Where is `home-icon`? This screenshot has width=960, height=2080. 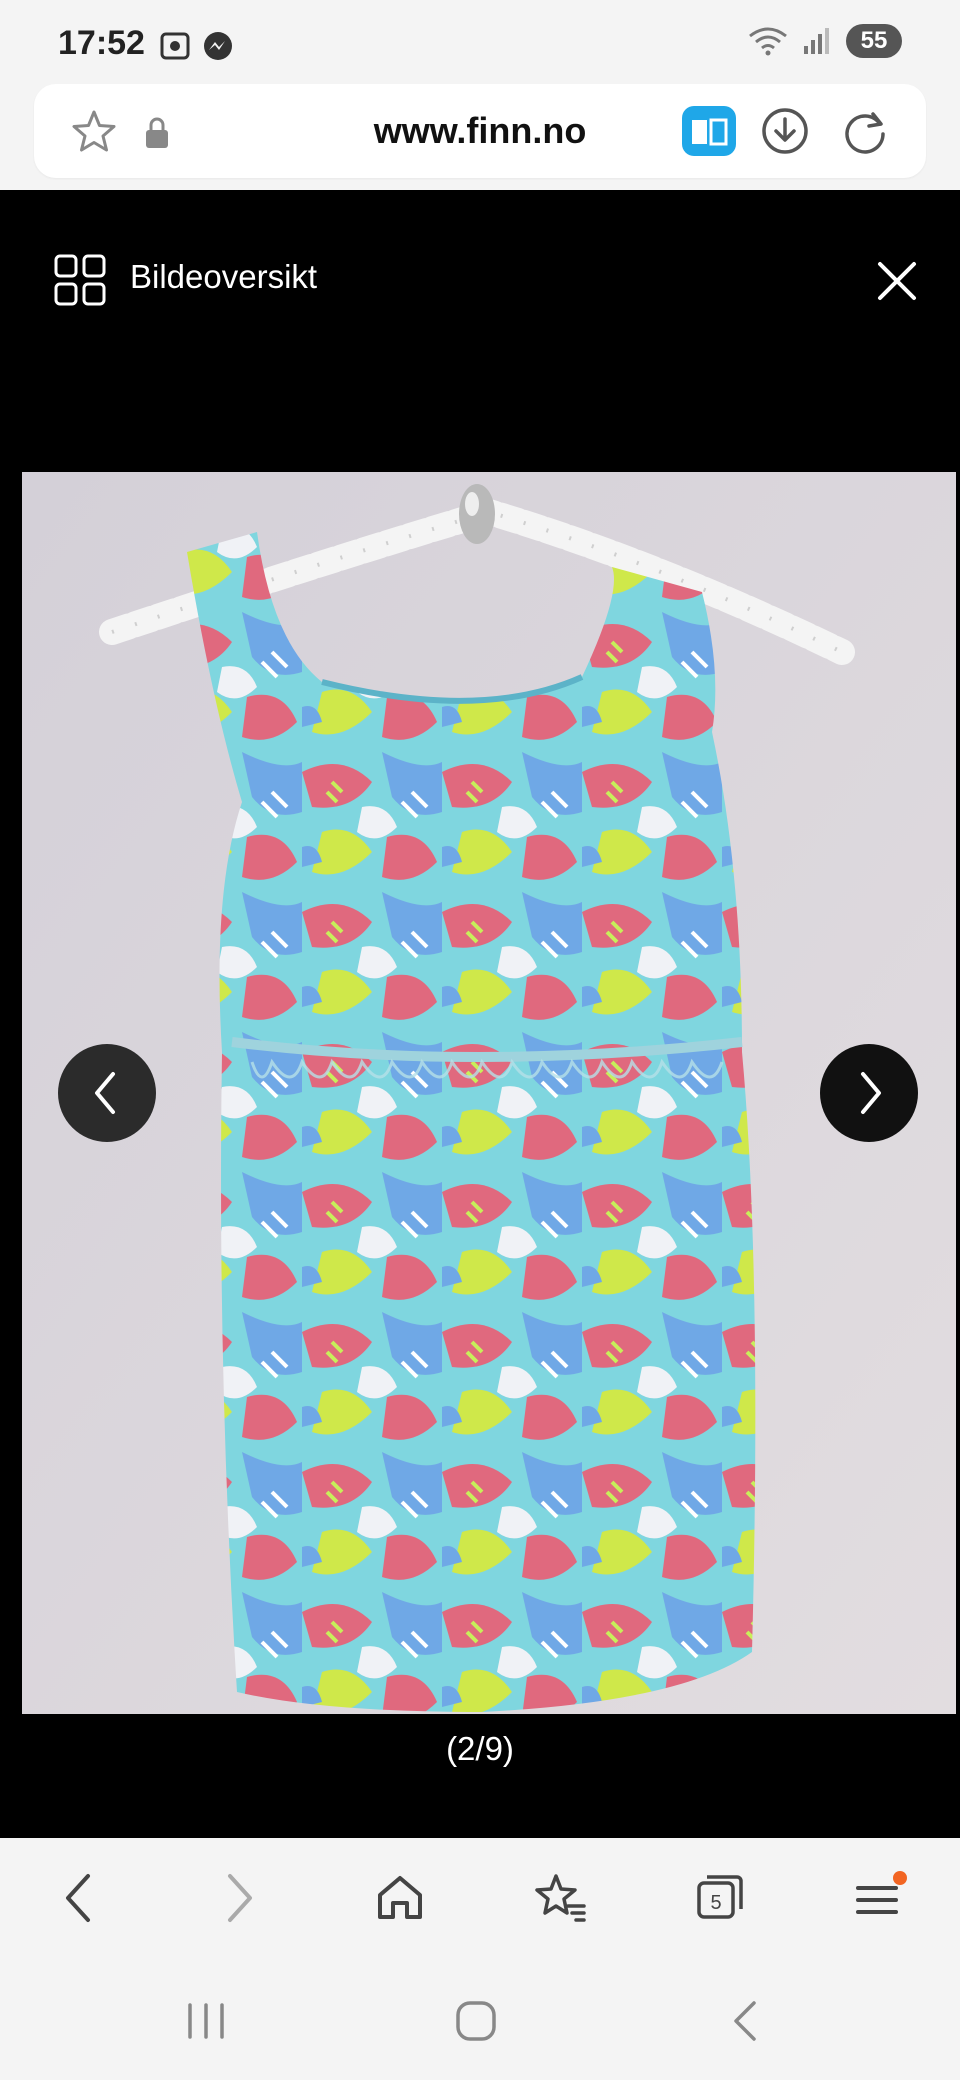 home-icon is located at coordinates (400, 1897).